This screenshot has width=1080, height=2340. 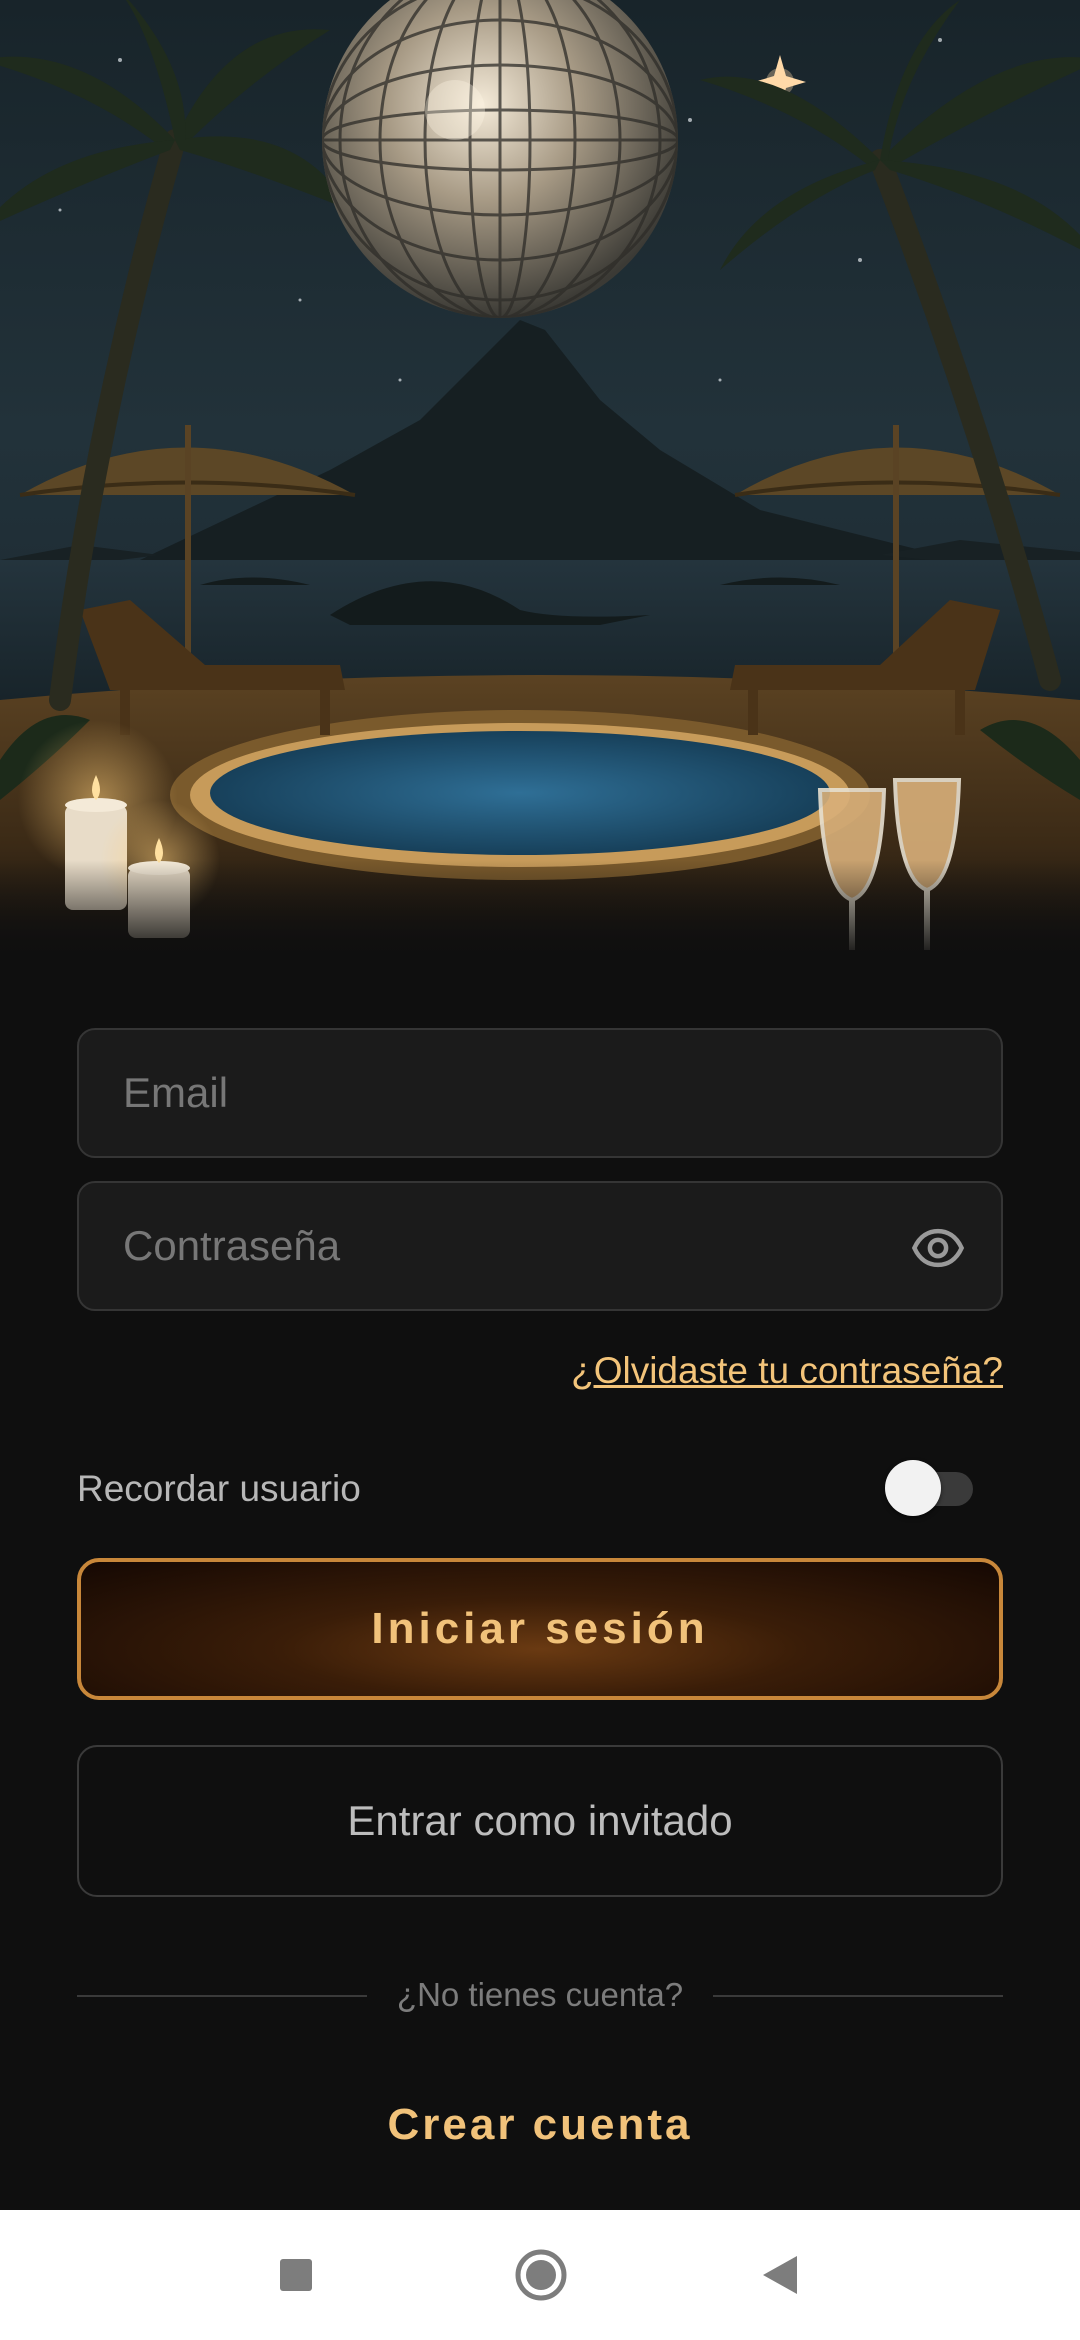 What do you see at coordinates (296, 2275) in the screenshot?
I see `recents-square-icon` at bounding box center [296, 2275].